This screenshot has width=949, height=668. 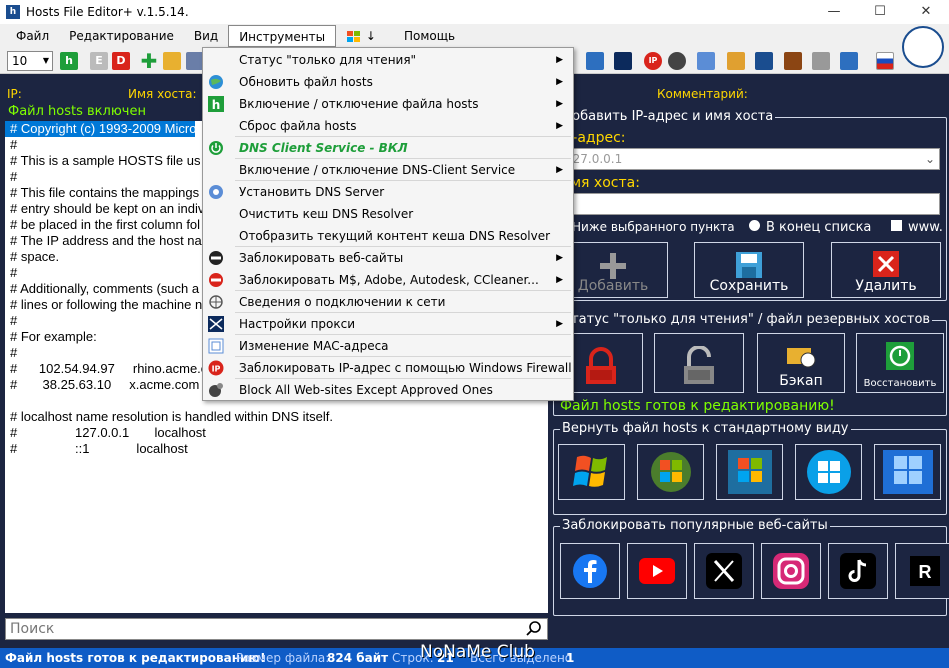 I want to click on save-label: Сохранить, so click(x=749, y=286).